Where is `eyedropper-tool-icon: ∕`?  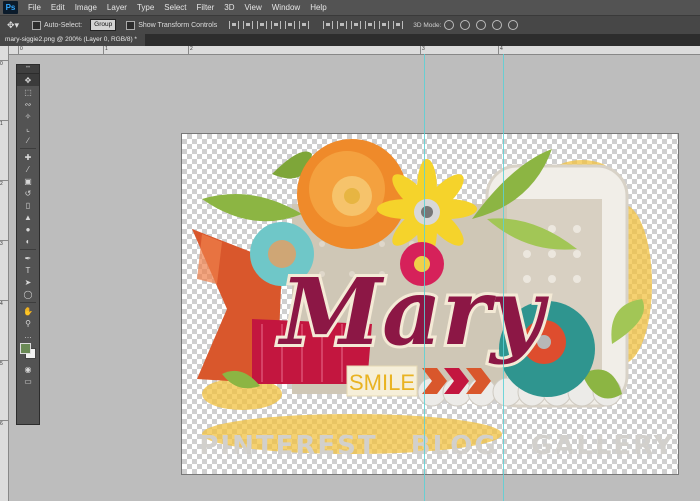
eyedropper-tool-icon: ∕ is located at coordinates (28, 140).